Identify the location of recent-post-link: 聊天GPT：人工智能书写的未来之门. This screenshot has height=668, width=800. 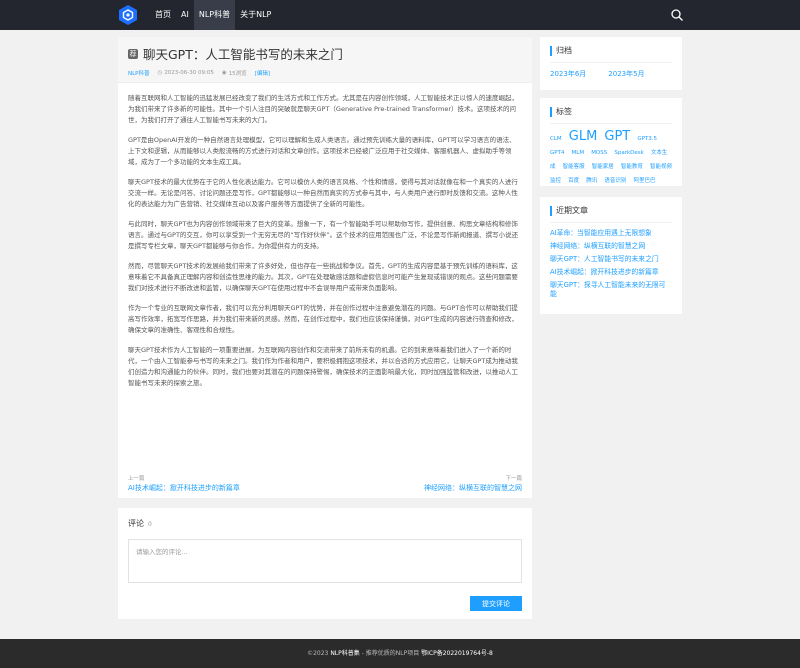
(611, 259).